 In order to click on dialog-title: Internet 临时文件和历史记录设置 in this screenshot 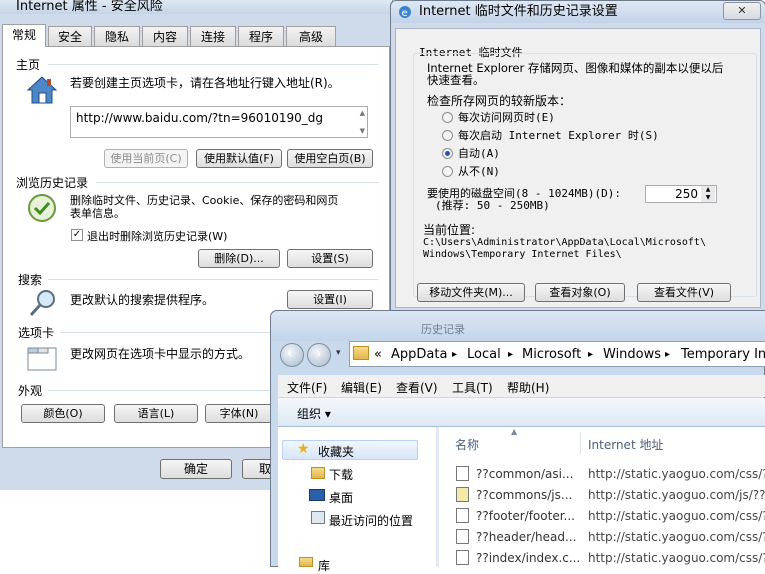, I will do `click(518, 11)`.